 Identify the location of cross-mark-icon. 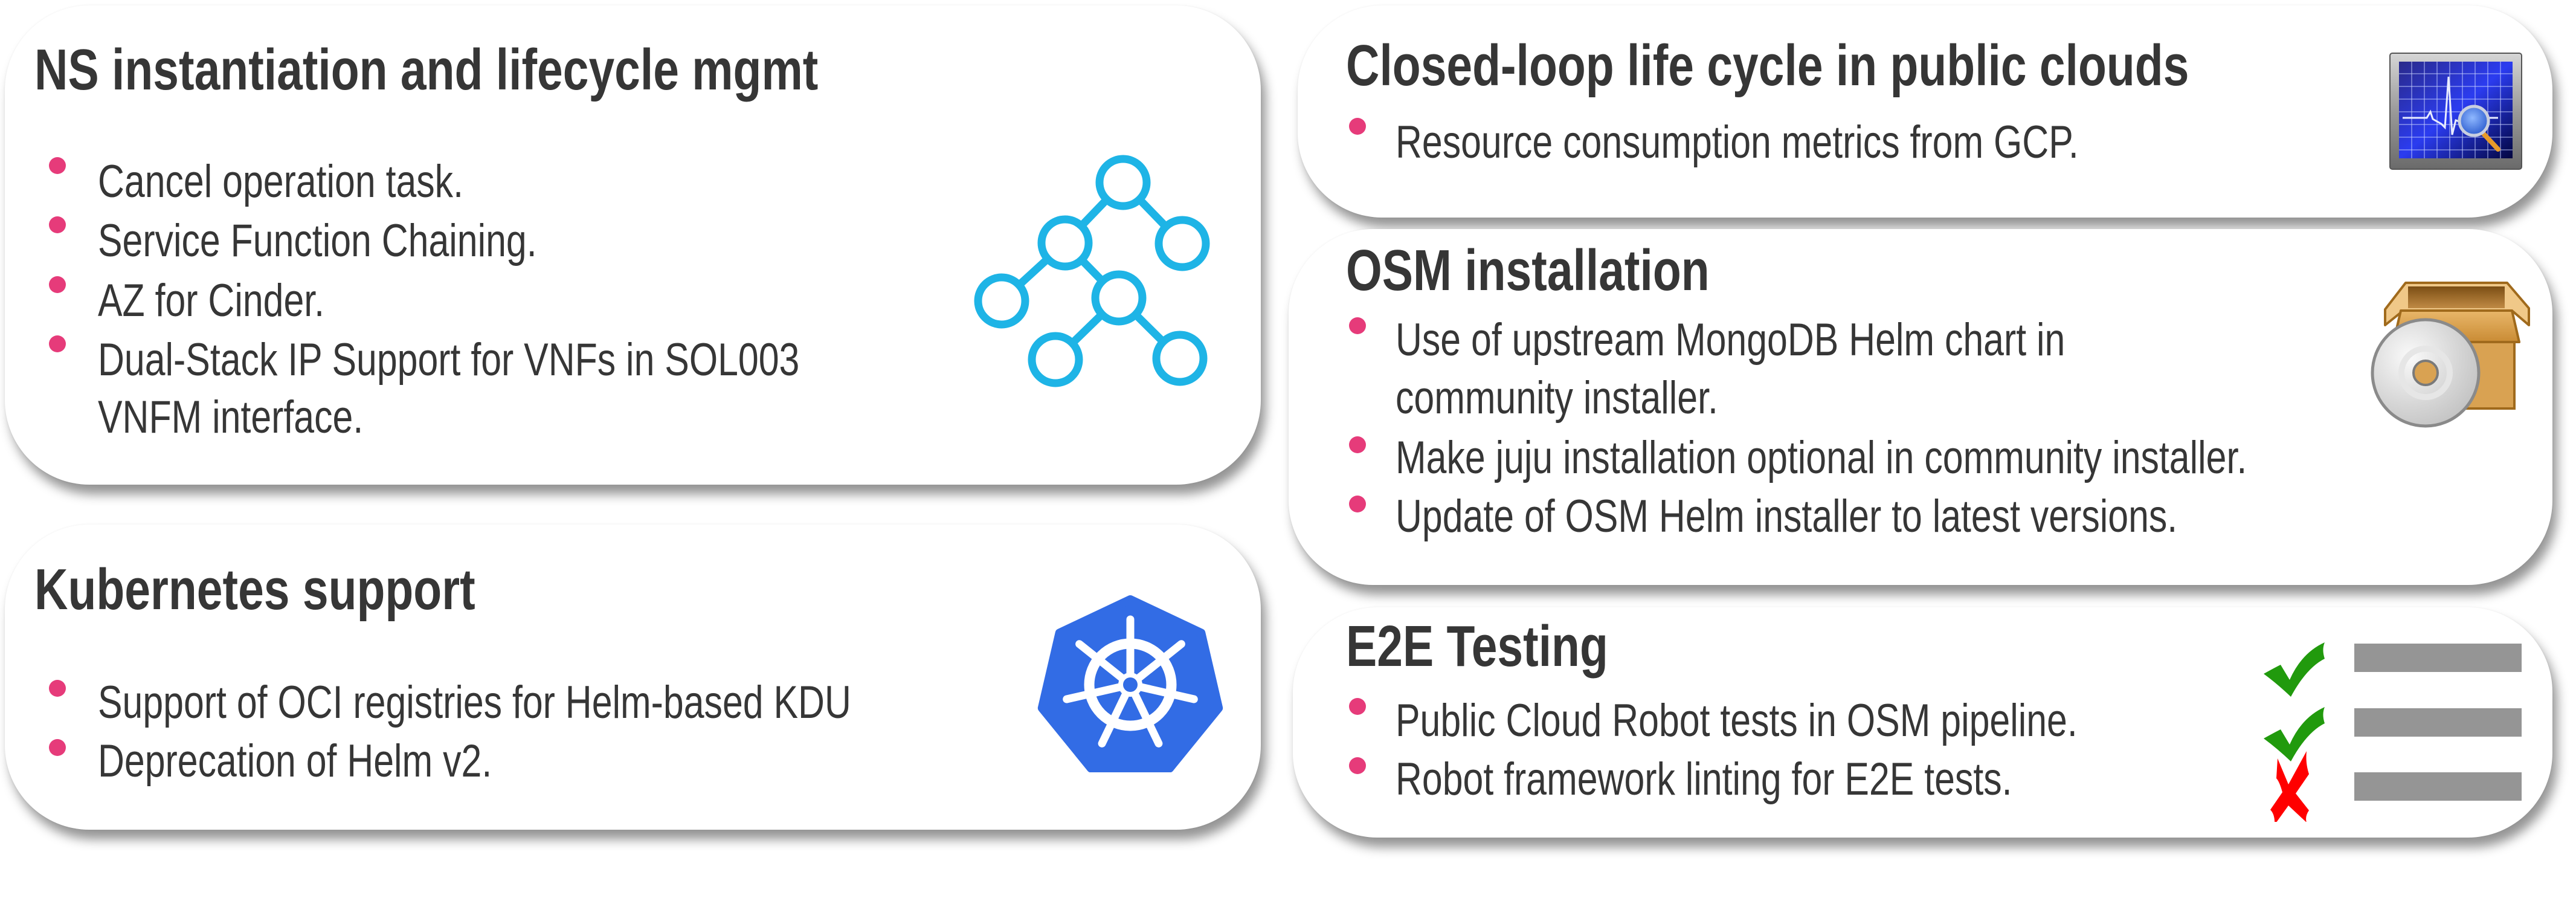
(2289, 786).